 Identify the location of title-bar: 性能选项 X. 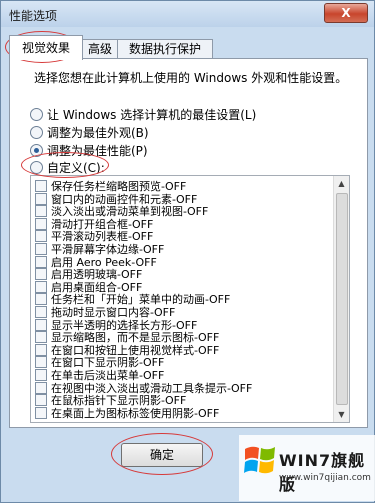
(187, 14).